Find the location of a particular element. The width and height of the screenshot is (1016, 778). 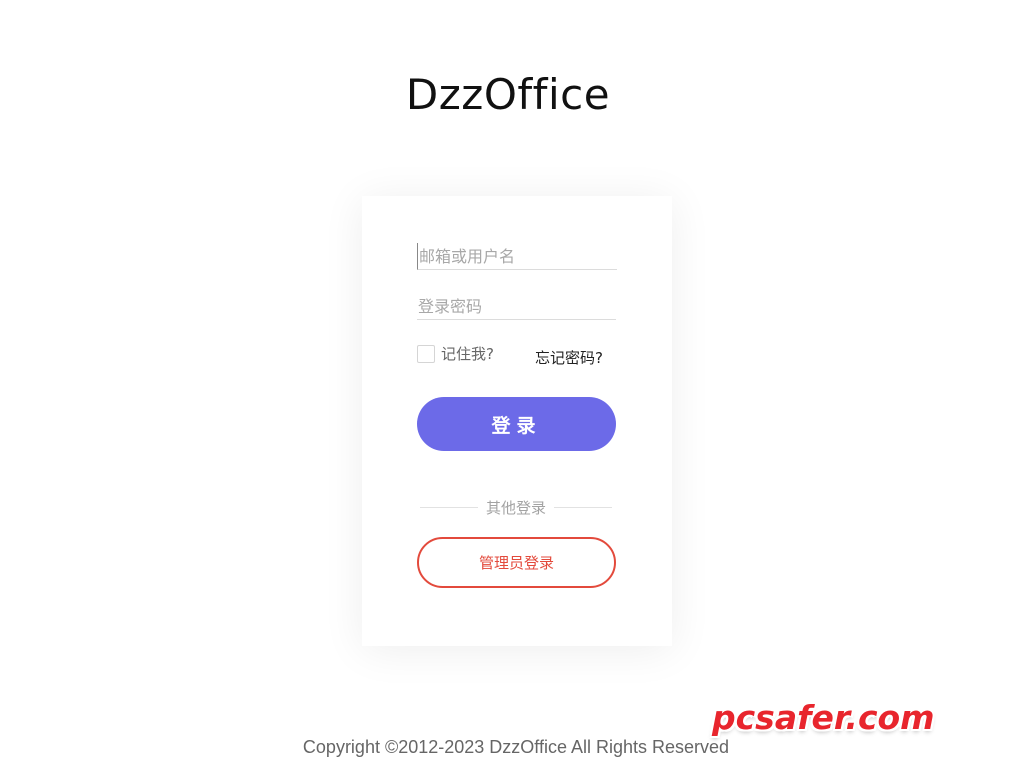

password-input is located at coordinates (516, 306).